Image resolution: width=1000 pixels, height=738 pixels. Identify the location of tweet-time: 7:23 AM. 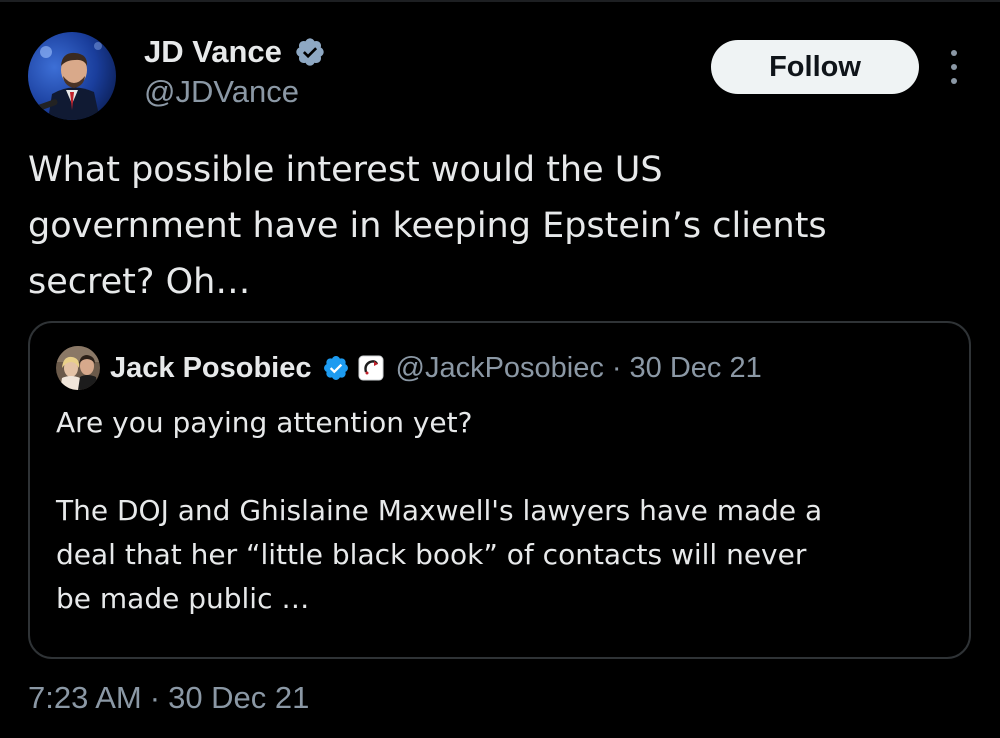
(85, 697).